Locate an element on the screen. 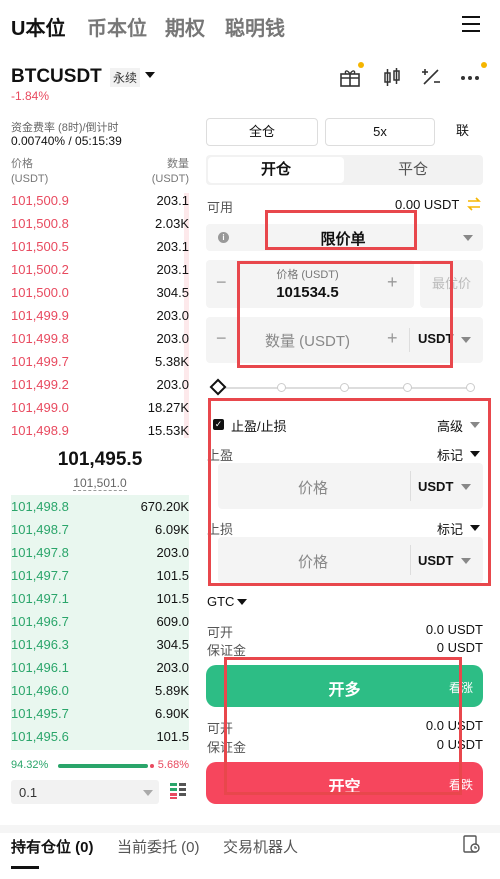  tab-usdt-m: U本位 is located at coordinates (38, 26).